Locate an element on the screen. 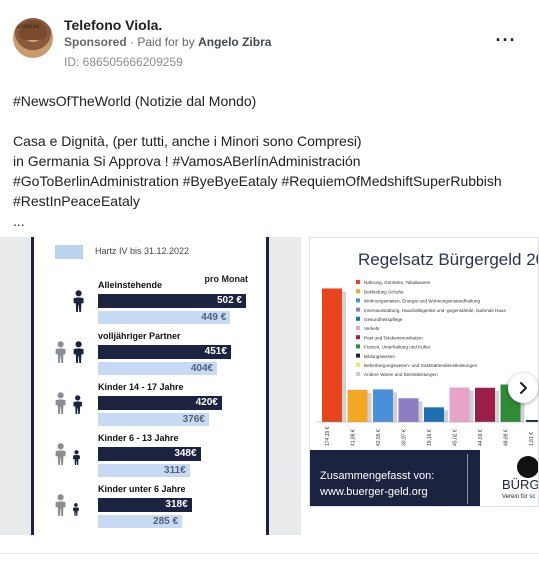  bar-value-label: 42,55 € is located at coordinates (379, 437).